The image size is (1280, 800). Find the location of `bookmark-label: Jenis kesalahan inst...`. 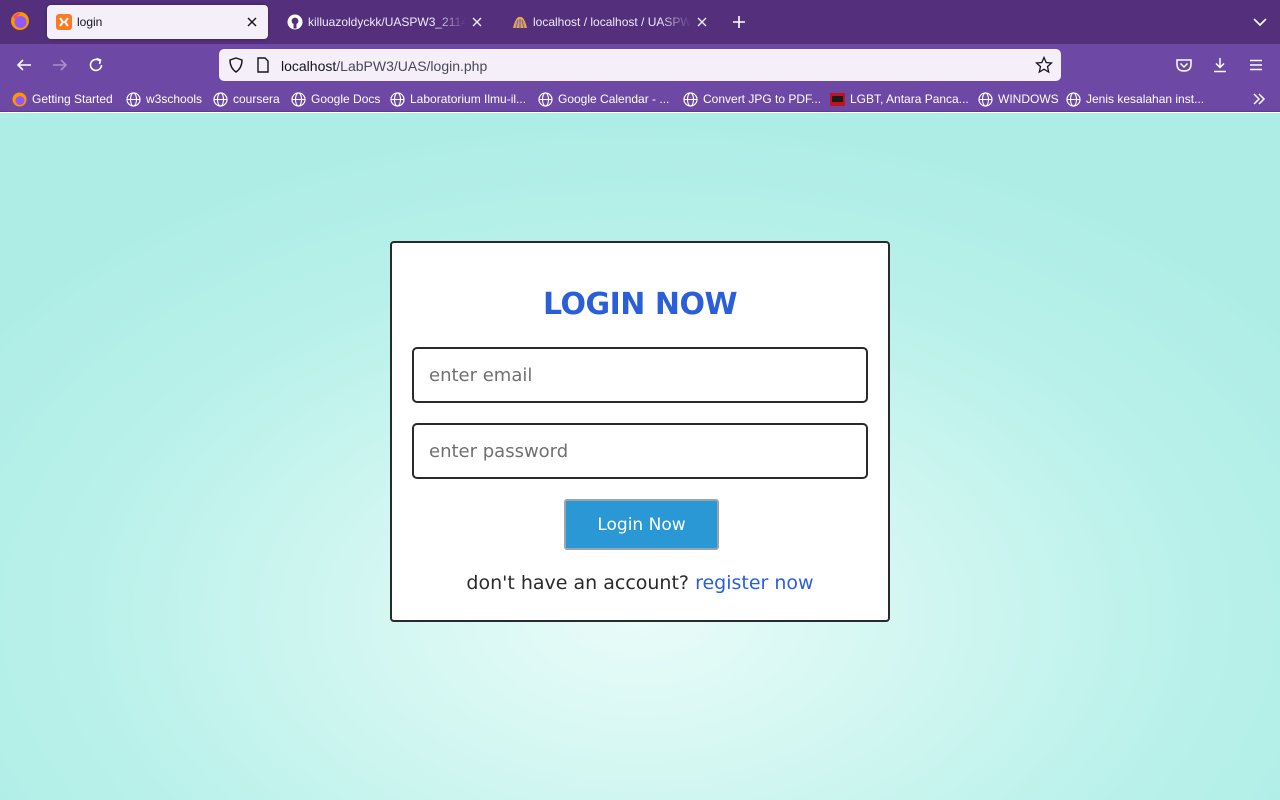

bookmark-label: Jenis kesalahan inst... is located at coordinates (1145, 99).